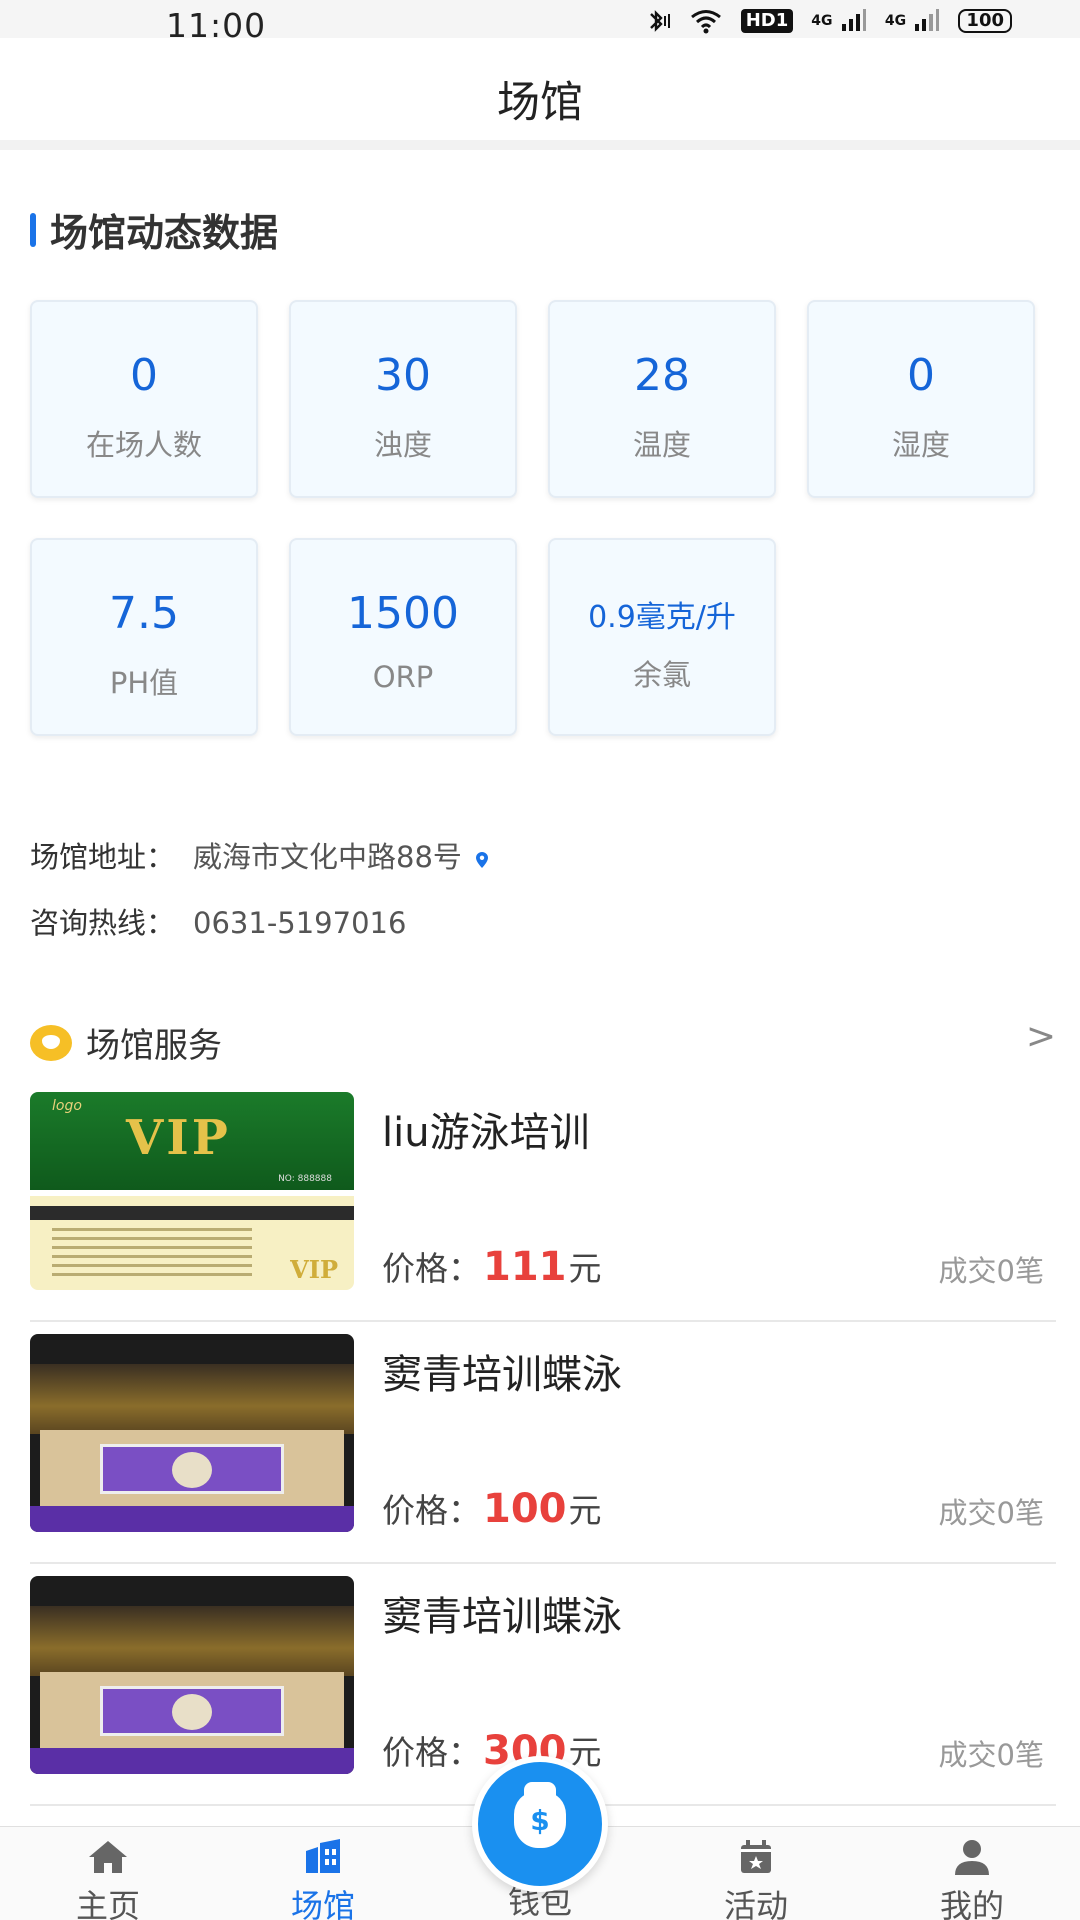  Describe the element at coordinates (525, 1509) in the screenshot. I see `price-value: 100` at that location.